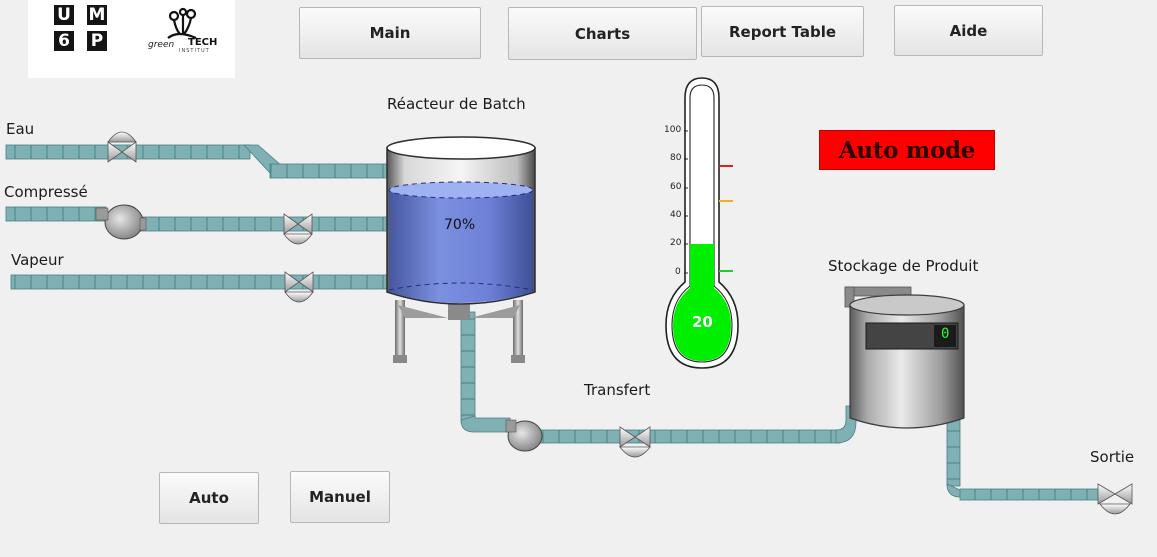  I want to click on thermo-tick: 40, so click(676, 215).